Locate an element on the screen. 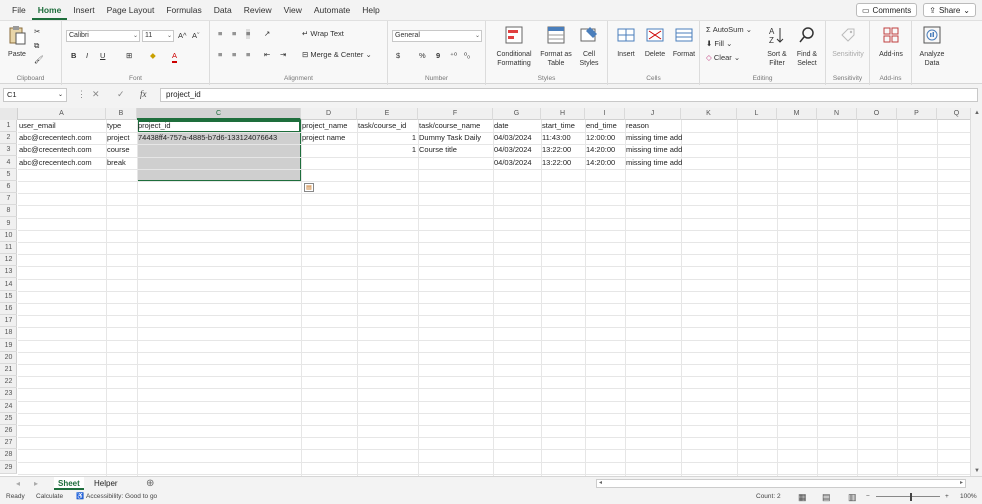 This screenshot has height=504, width=982. column-header-a: A is located at coordinates (62, 114).